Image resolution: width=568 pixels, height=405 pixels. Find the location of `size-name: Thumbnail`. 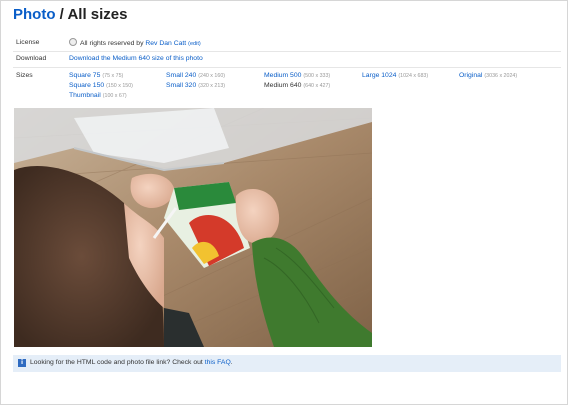

size-name: Thumbnail is located at coordinates (85, 95).